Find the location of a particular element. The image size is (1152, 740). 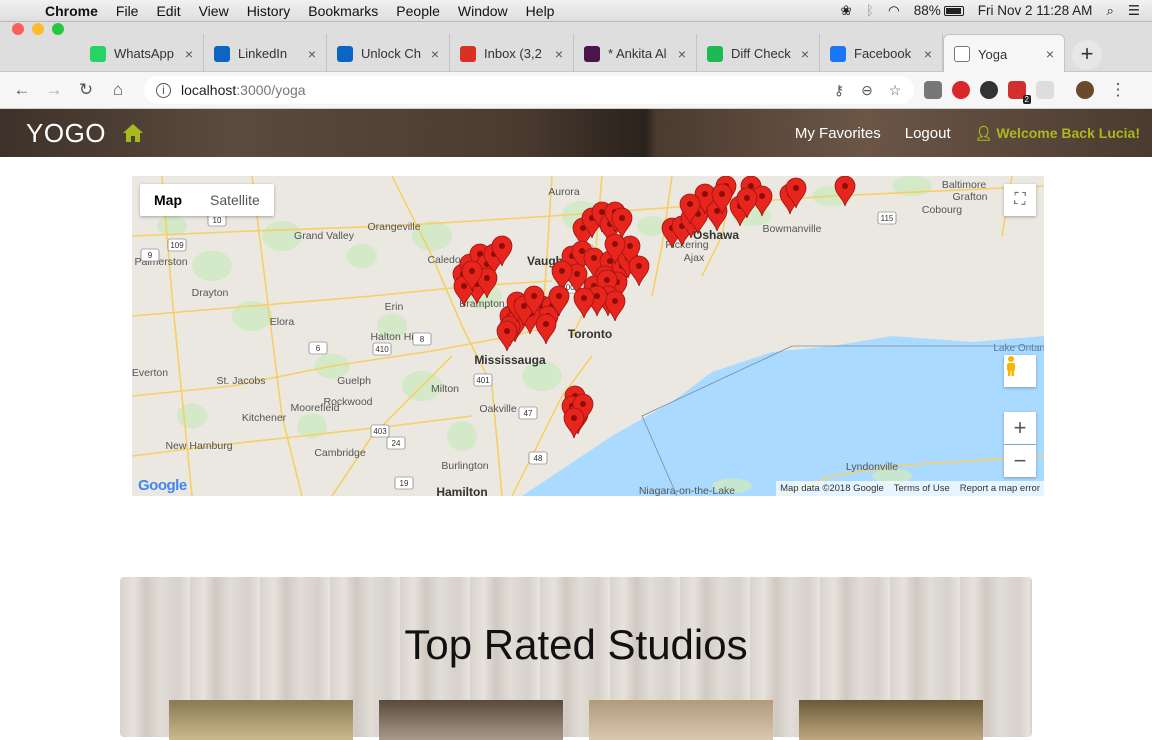

linkedin-icon is located at coordinates (345, 53).